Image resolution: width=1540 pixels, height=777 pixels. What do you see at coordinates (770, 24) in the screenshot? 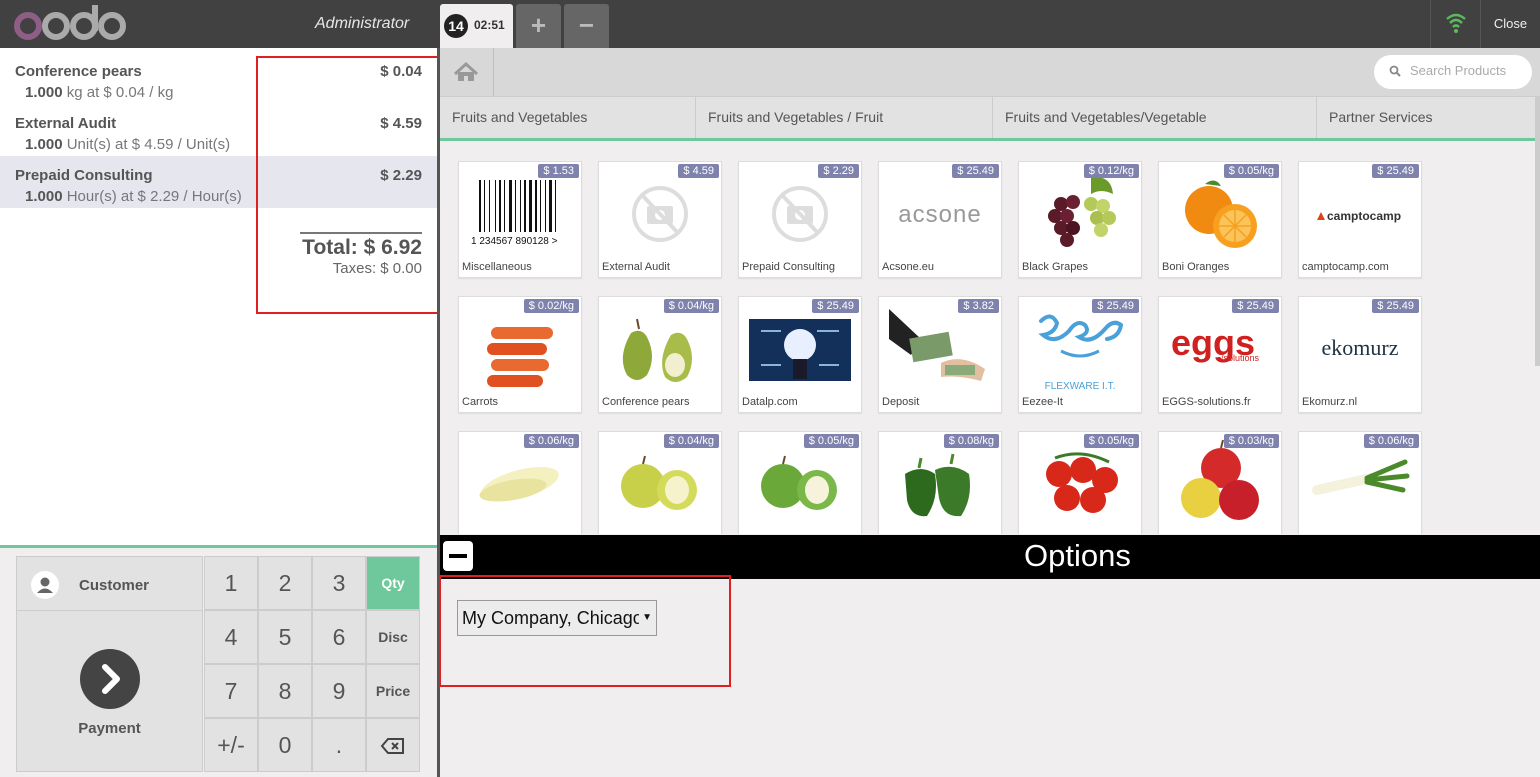
I see `top-bar: Administrator 14 02:51 + − Close` at bounding box center [770, 24].